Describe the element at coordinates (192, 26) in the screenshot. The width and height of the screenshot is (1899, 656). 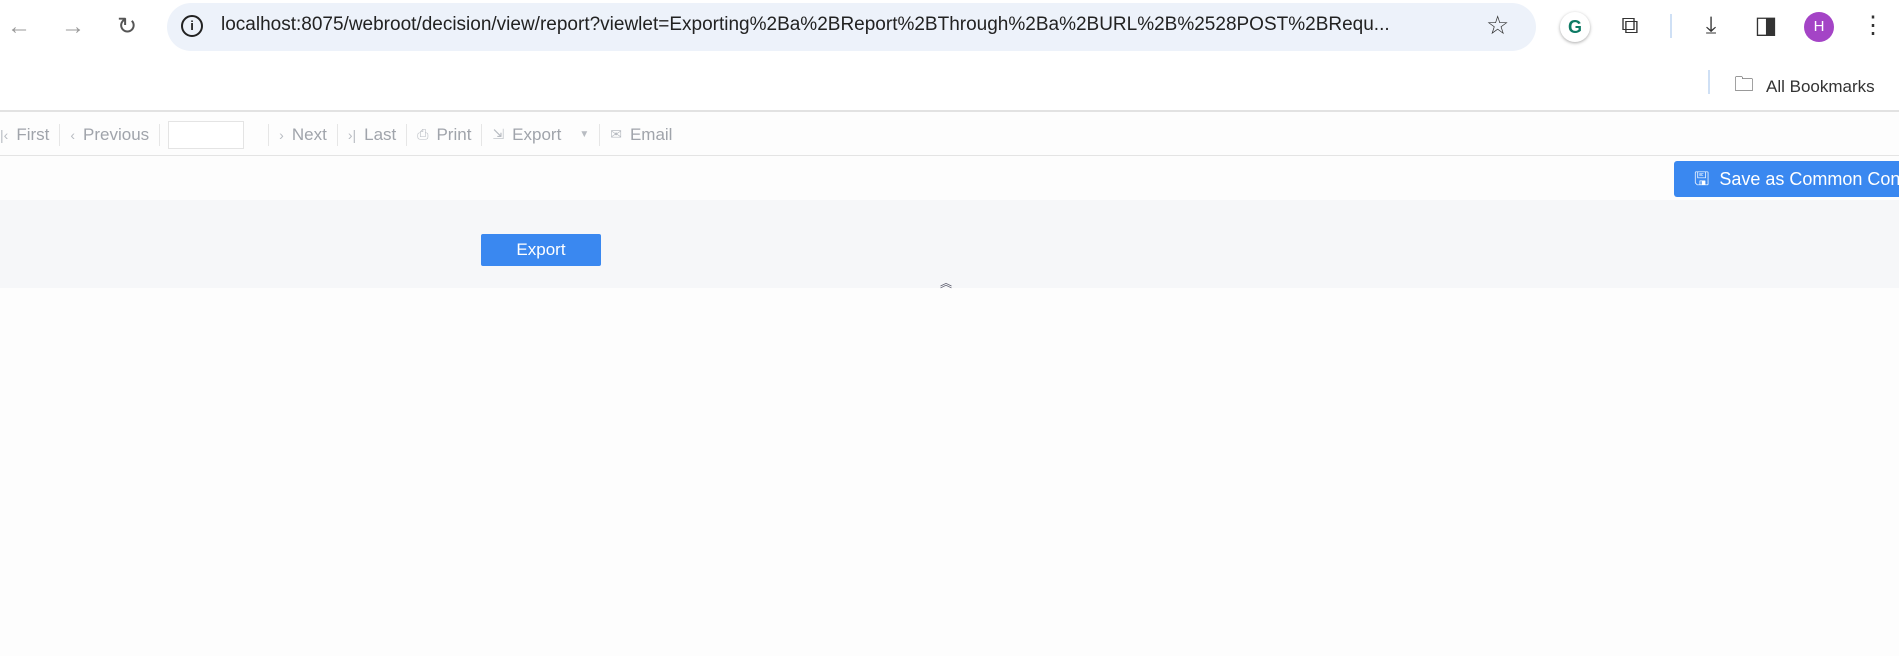
I see `site-info-icon: i` at that location.